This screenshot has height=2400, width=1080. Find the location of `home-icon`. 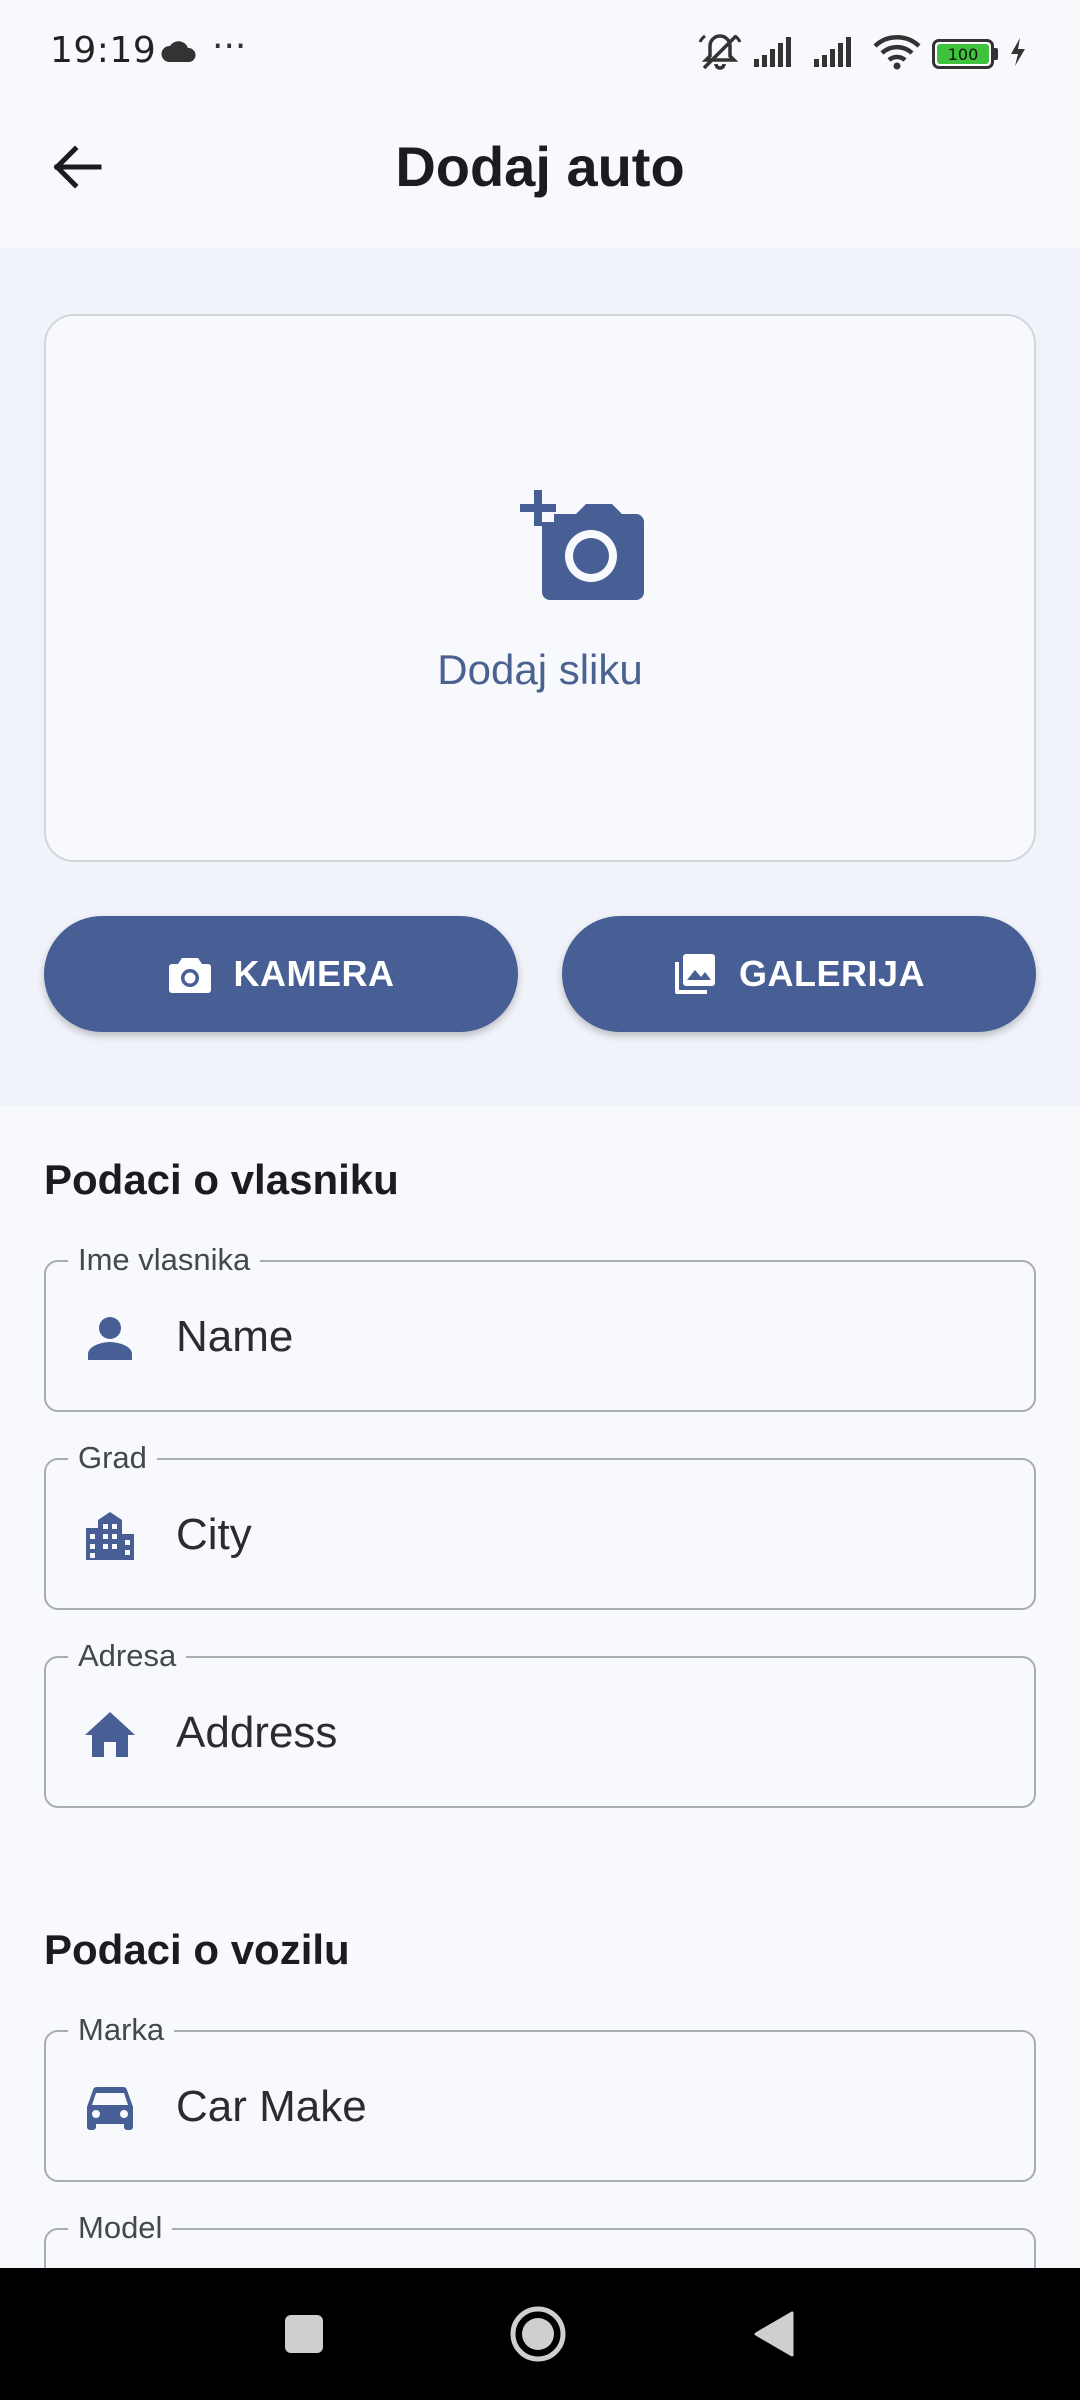

home-icon is located at coordinates (110, 1734).